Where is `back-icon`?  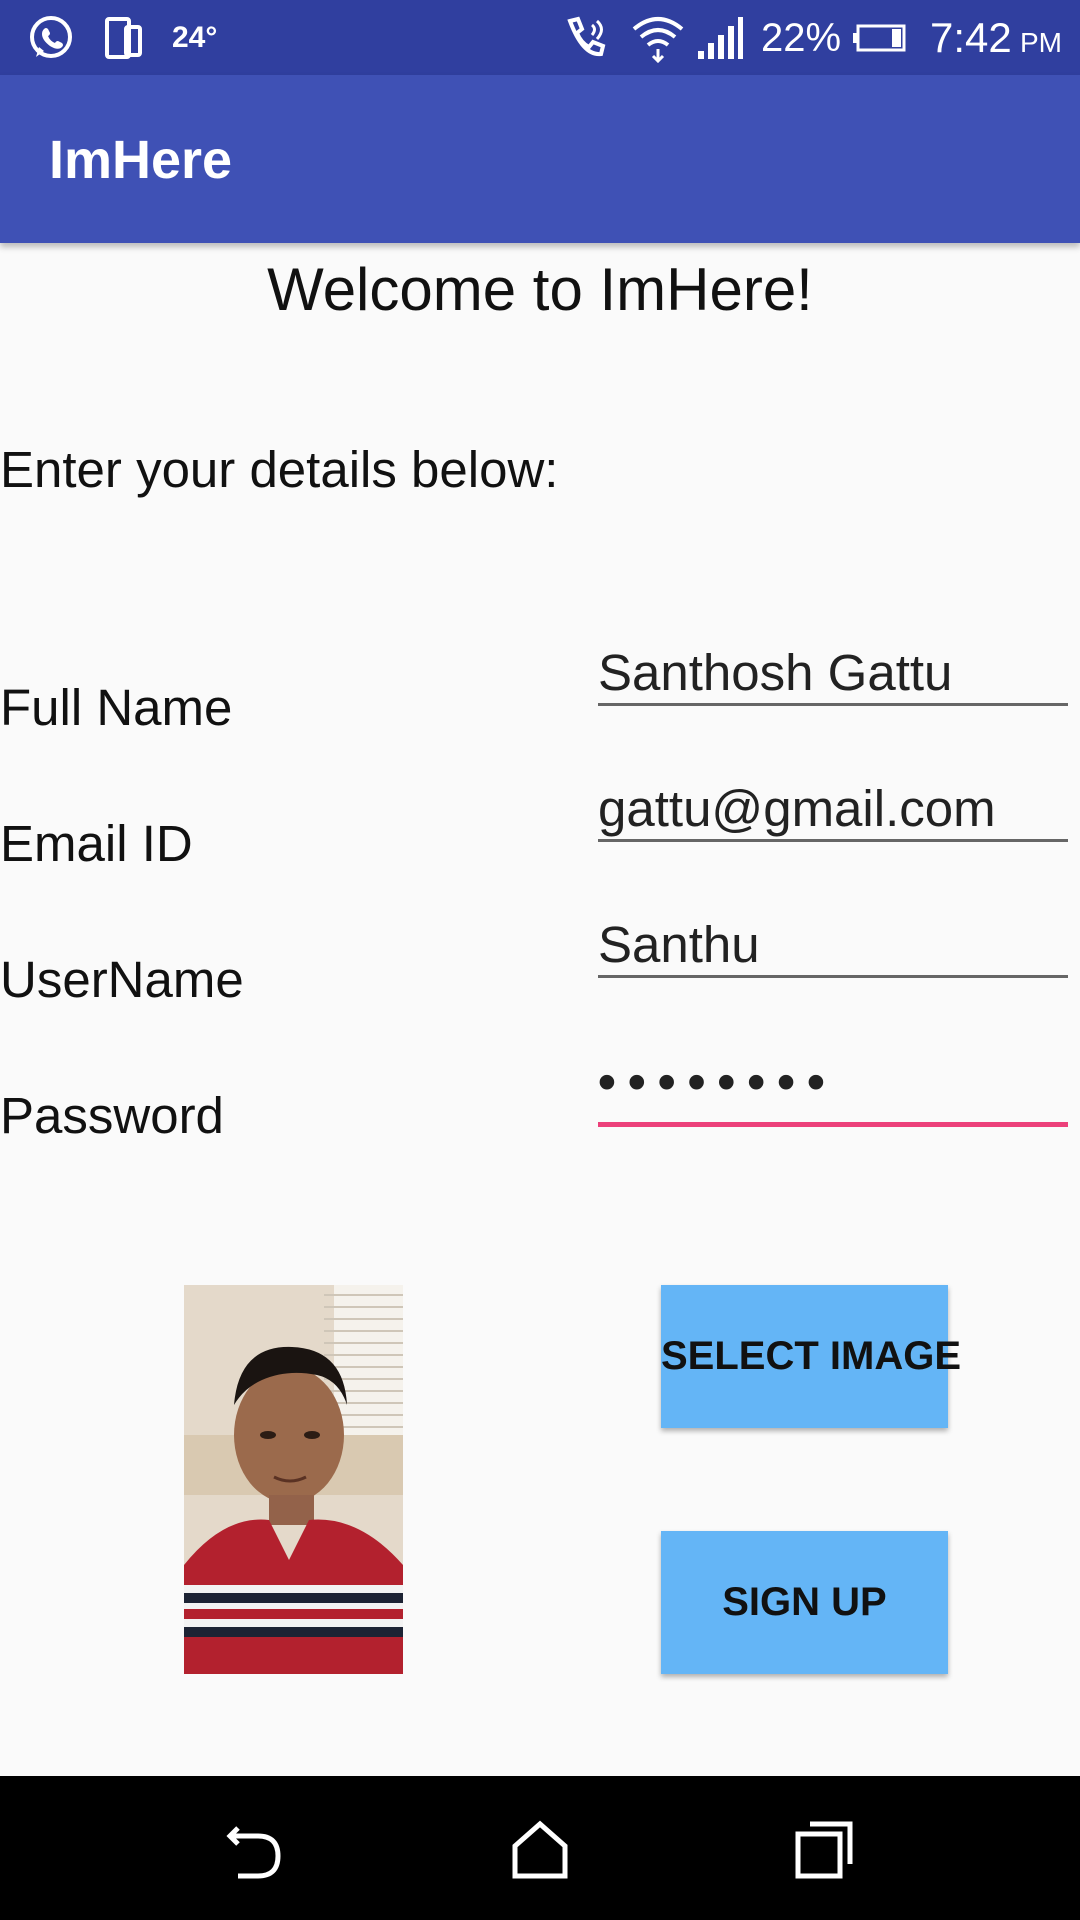
back-icon is located at coordinates (253, 1849).